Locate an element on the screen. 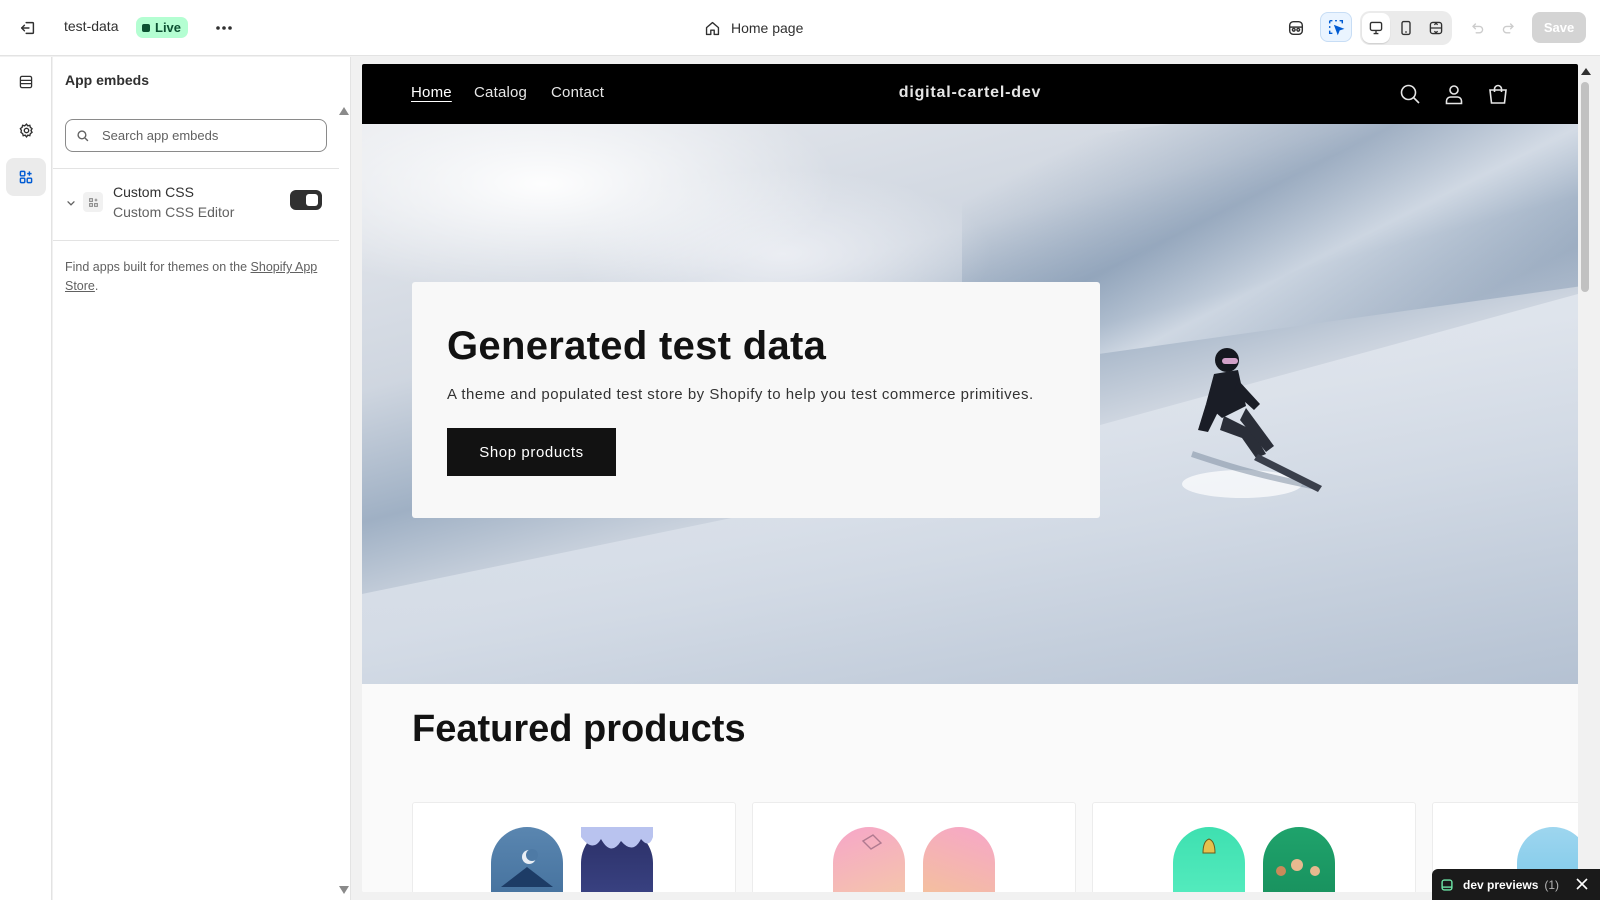  apps-icon is located at coordinates (26, 177).